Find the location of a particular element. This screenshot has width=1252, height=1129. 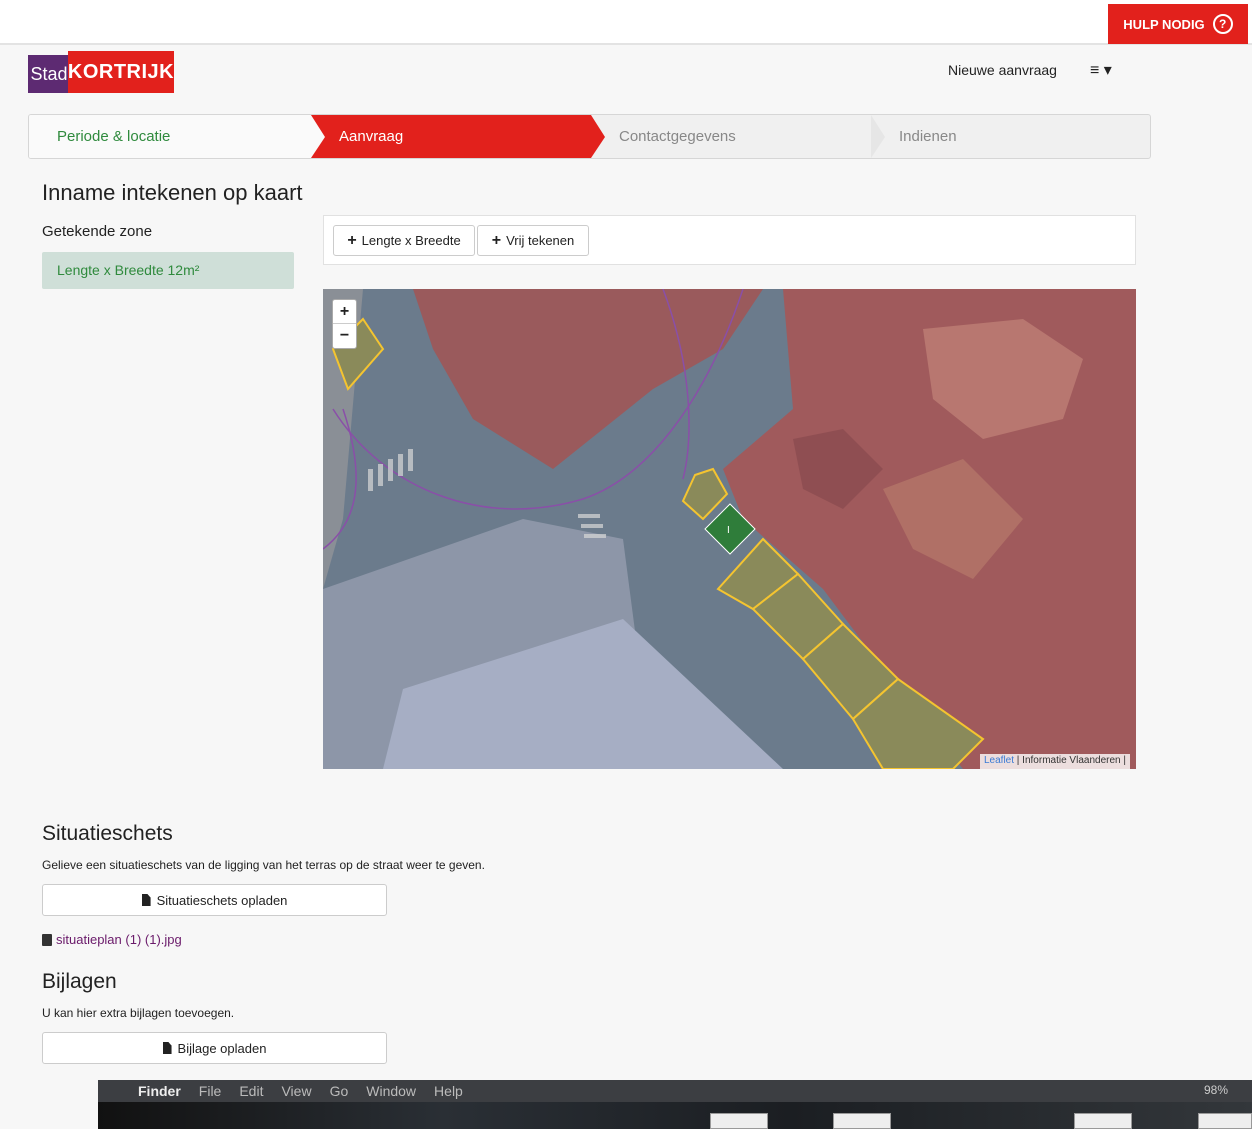

logo-stad-kortrijk: Stad KORTRIJK is located at coordinates (101, 72).